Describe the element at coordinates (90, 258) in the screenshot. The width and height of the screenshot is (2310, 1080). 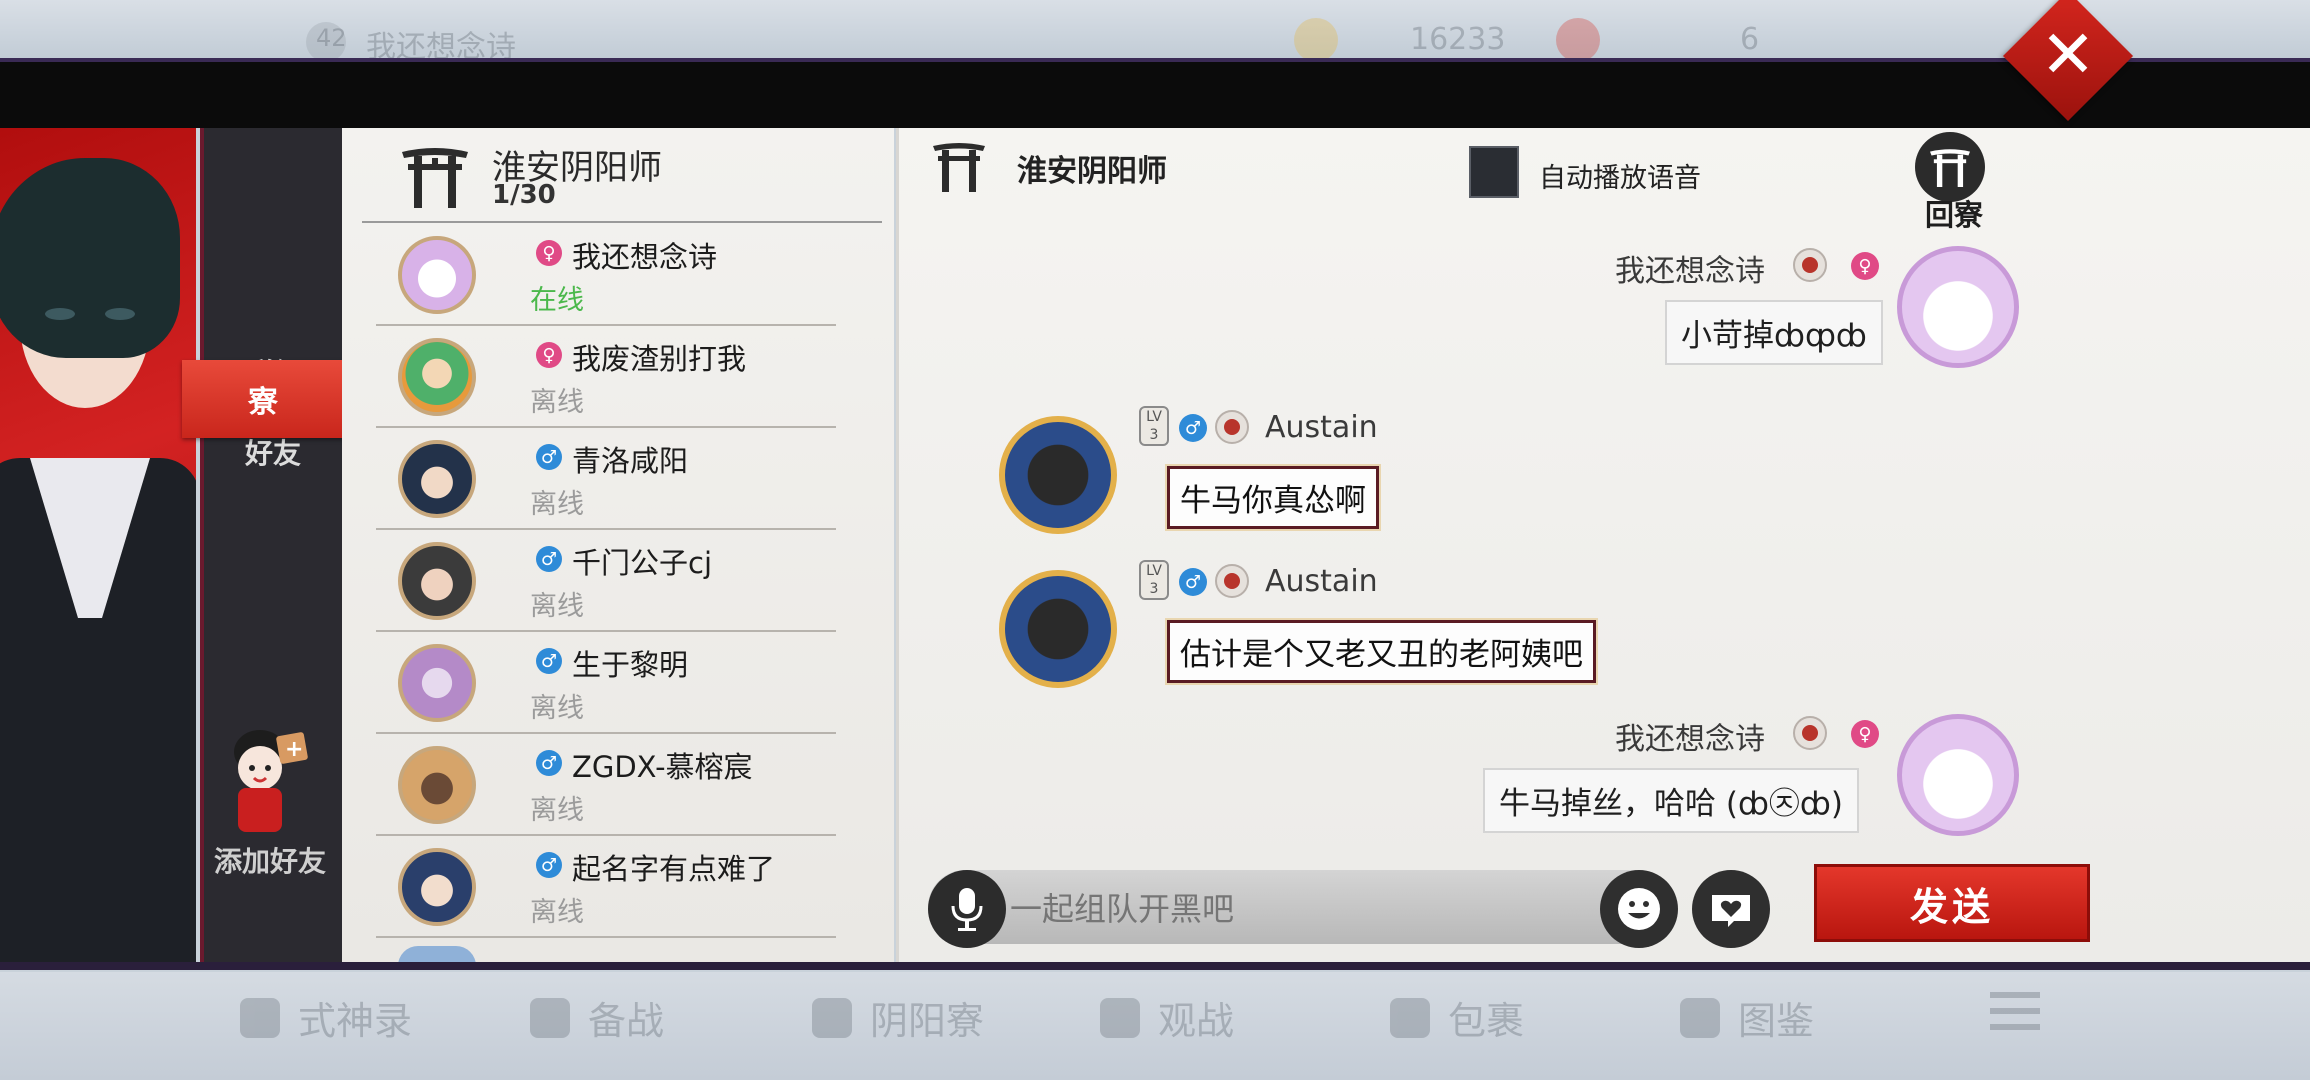
I see `character-hair` at that location.